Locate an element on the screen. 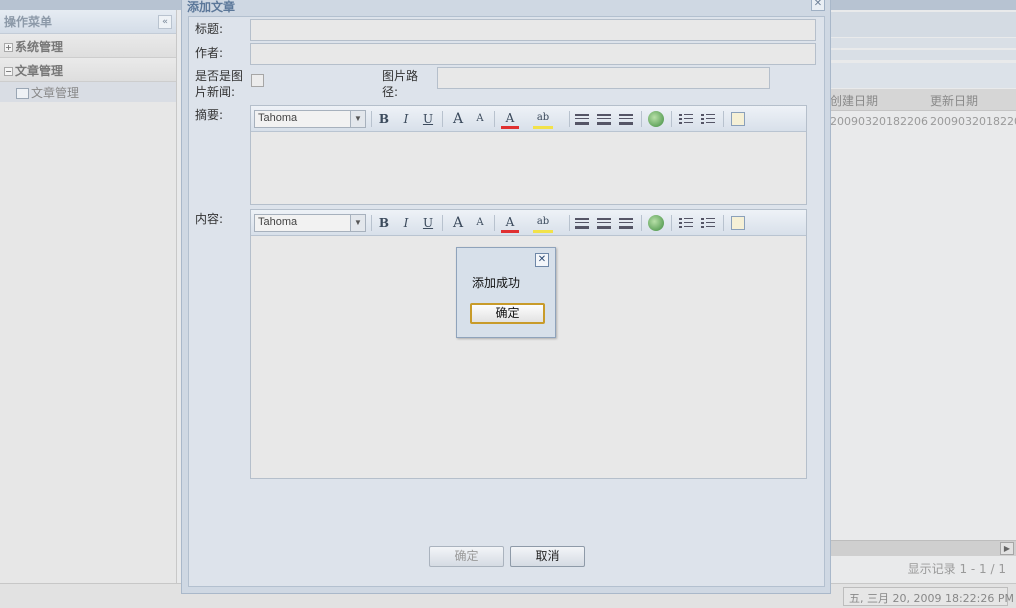  picture-news-label-line1: 是否是图 is located at coordinates (219, 76).